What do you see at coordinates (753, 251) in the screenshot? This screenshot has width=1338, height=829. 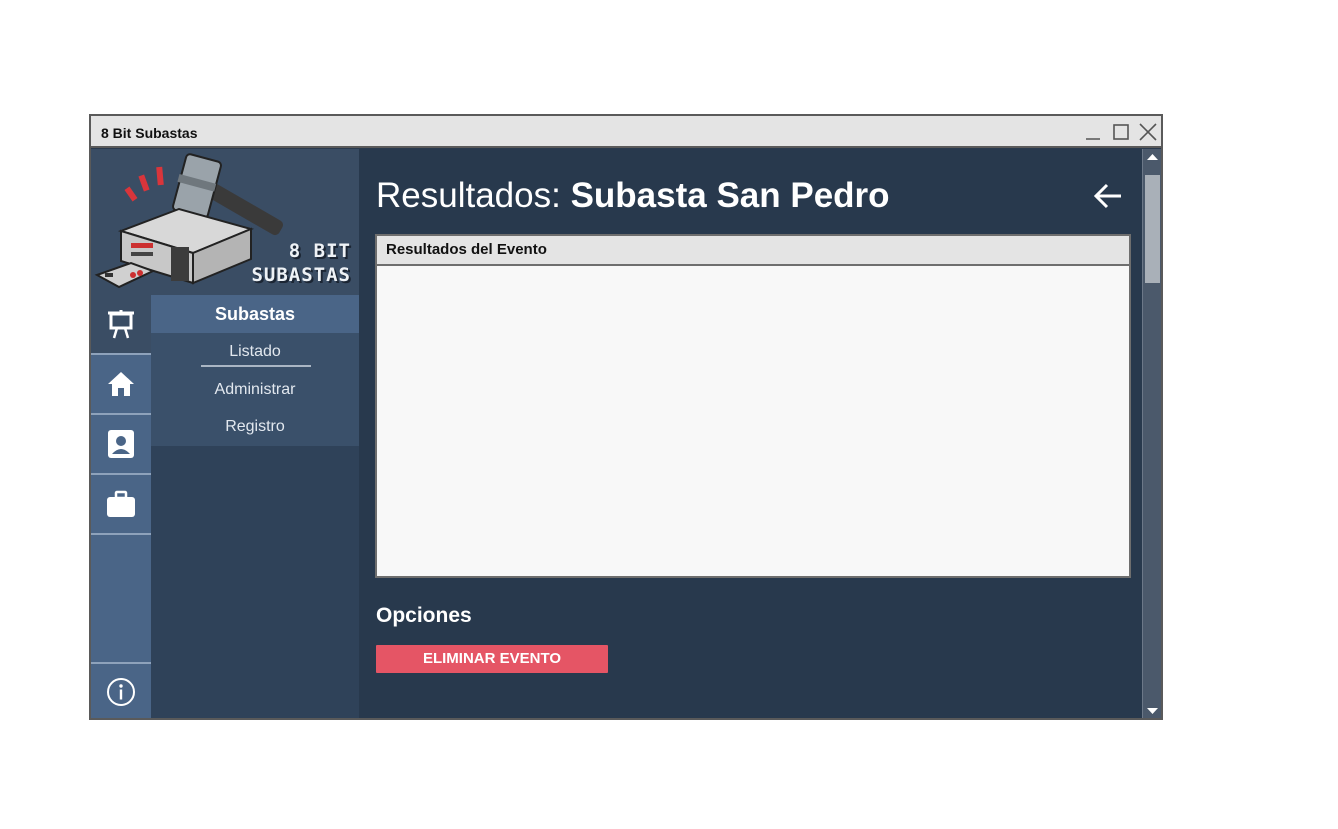 I see `results-panel-header: Resultados del Evento` at bounding box center [753, 251].